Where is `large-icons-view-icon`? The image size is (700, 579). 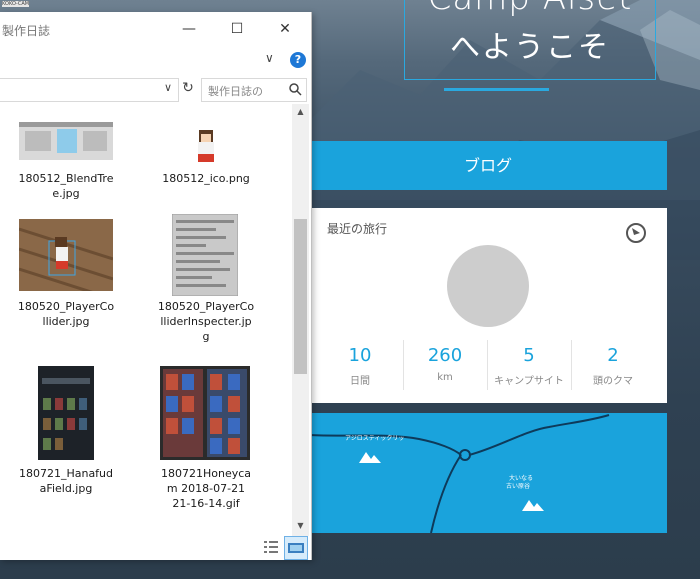
large-icons-view-icon is located at coordinates (296, 548).